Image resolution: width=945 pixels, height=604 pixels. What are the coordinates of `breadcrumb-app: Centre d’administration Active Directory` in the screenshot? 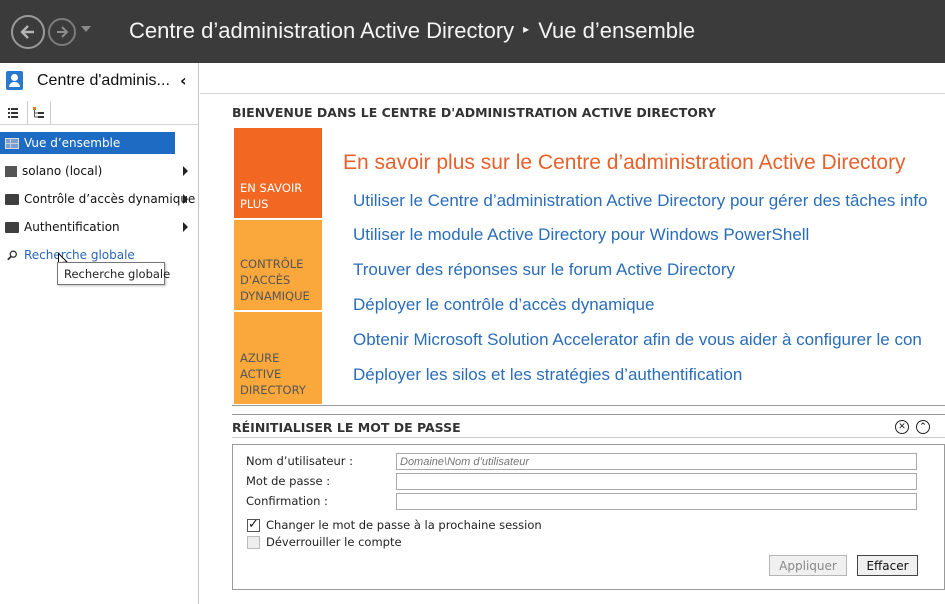 It's located at (321, 30).